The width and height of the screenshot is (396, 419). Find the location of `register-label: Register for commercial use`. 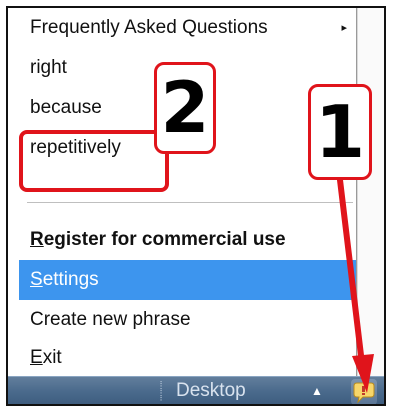

register-label: Register for commercial use is located at coordinates (158, 239).